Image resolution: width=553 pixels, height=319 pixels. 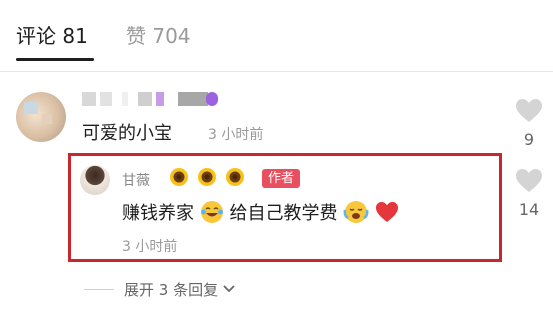 I want to click on active-tab-indicator, so click(x=55, y=59).